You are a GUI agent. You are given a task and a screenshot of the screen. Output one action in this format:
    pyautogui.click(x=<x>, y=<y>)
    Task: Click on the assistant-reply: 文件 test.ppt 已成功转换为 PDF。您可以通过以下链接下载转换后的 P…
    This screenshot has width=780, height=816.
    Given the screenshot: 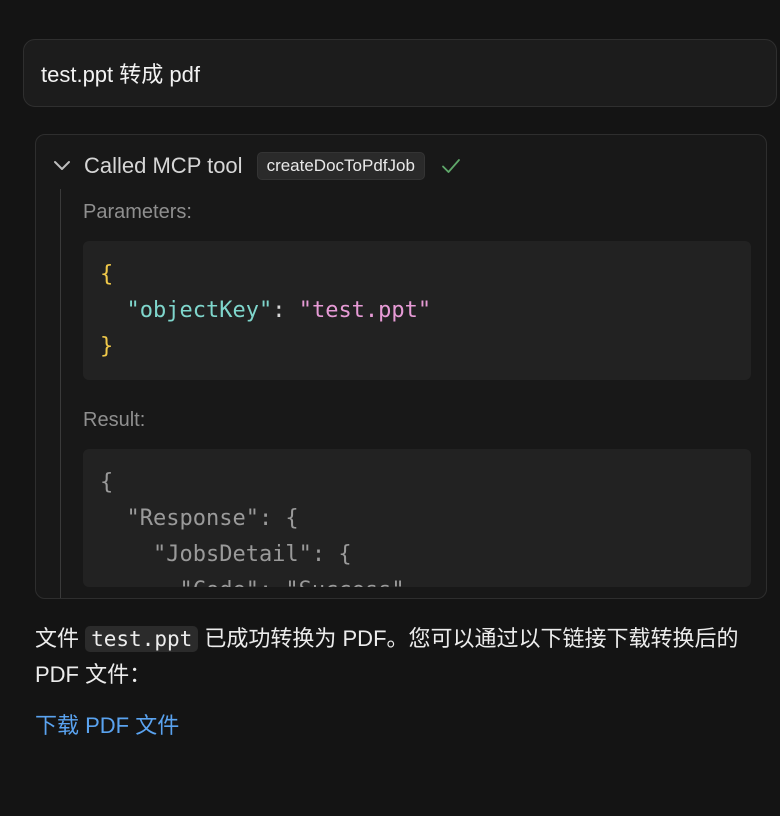 What is the action you would take?
    pyautogui.click(x=400, y=657)
    